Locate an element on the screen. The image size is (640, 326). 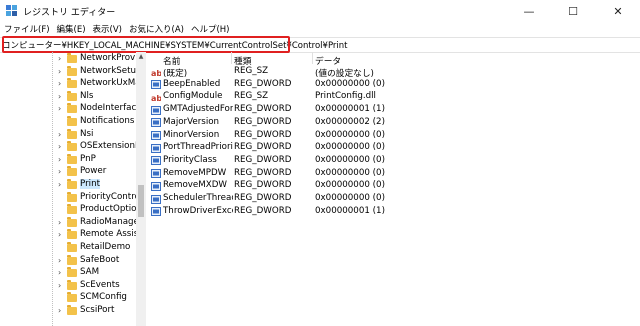
value-row: BeepEnabled REG_DWORD 0x00000000 (0) is located at coordinates (393, 85).